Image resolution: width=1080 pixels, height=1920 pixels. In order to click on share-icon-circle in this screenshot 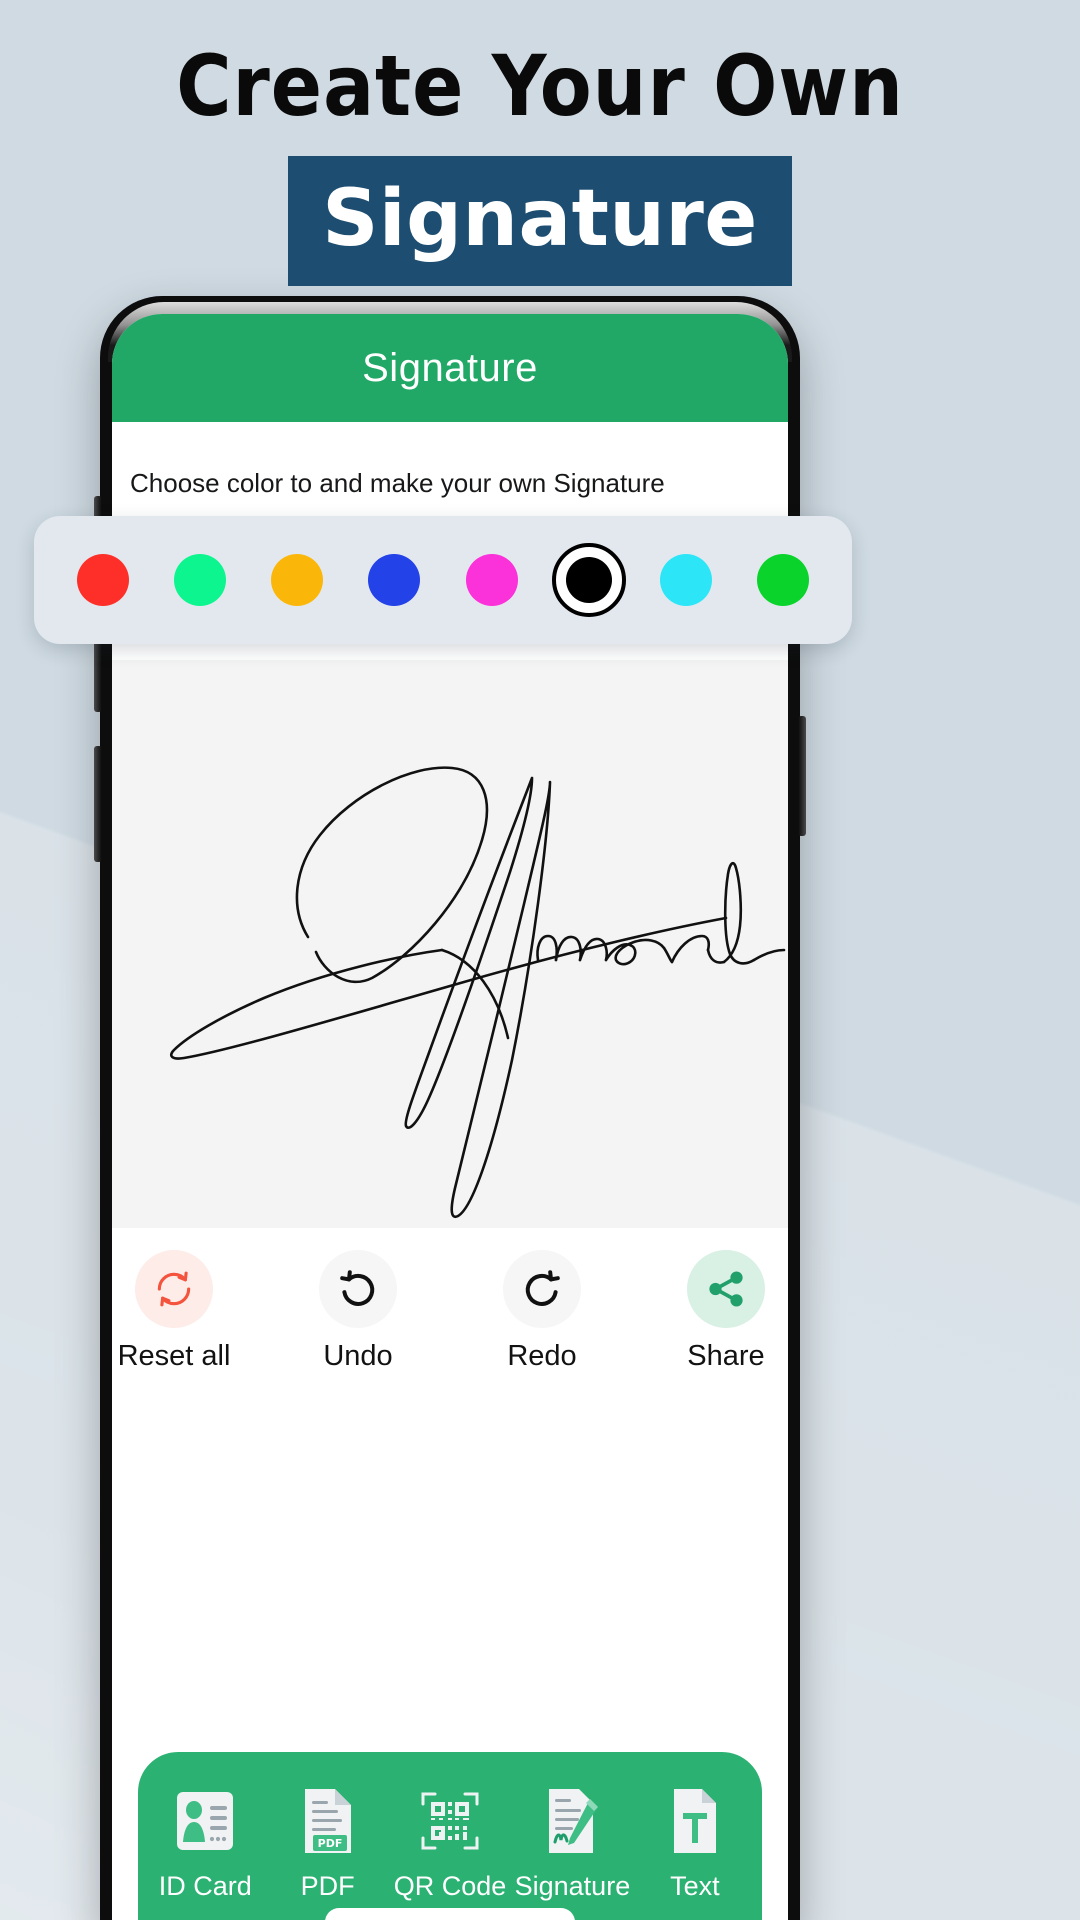, I will do `click(726, 1289)`.